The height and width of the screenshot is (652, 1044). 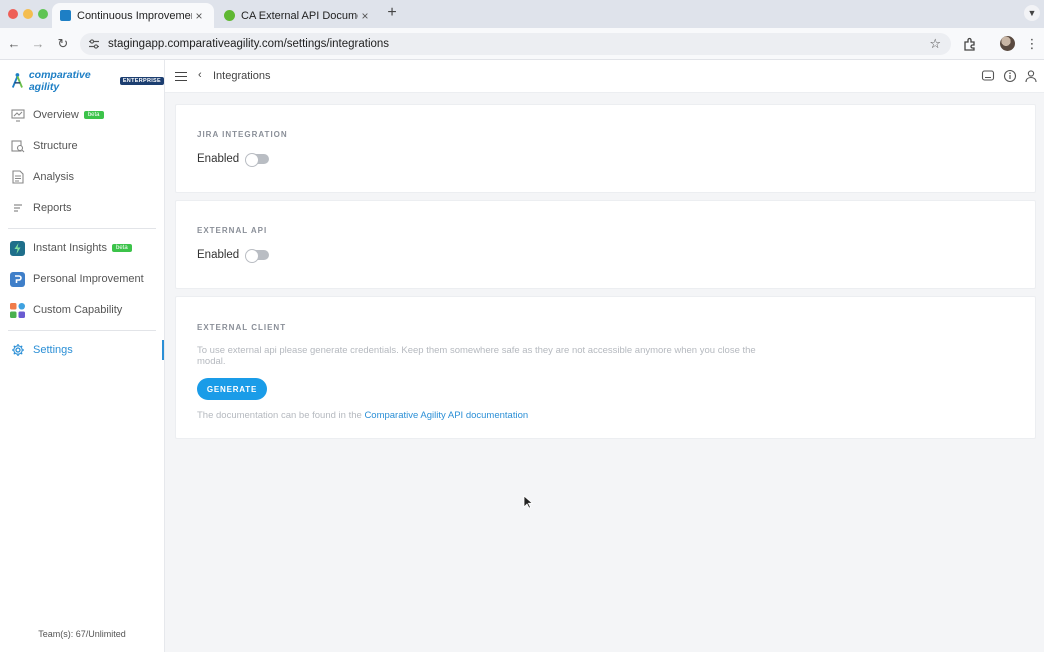 What do you see at coordinates (935, 44) in the screenshot?
I see `bookmark-star-icon: ☆` at bounding box center [935, 44].